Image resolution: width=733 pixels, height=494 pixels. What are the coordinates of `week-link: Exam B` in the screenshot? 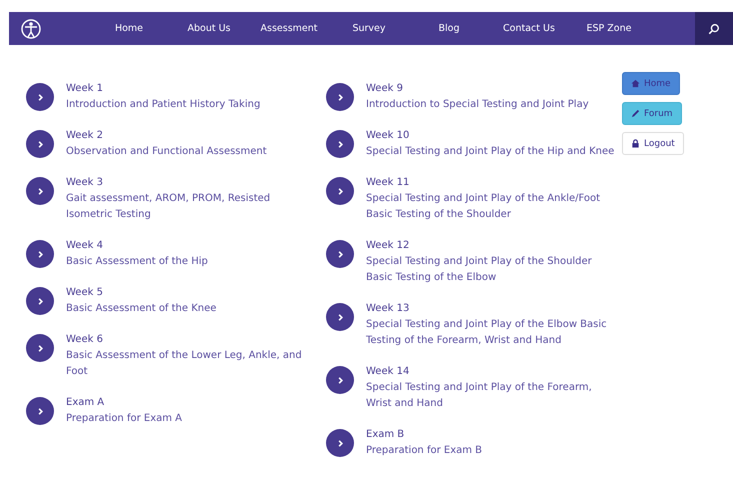 It's located at (385, 435).